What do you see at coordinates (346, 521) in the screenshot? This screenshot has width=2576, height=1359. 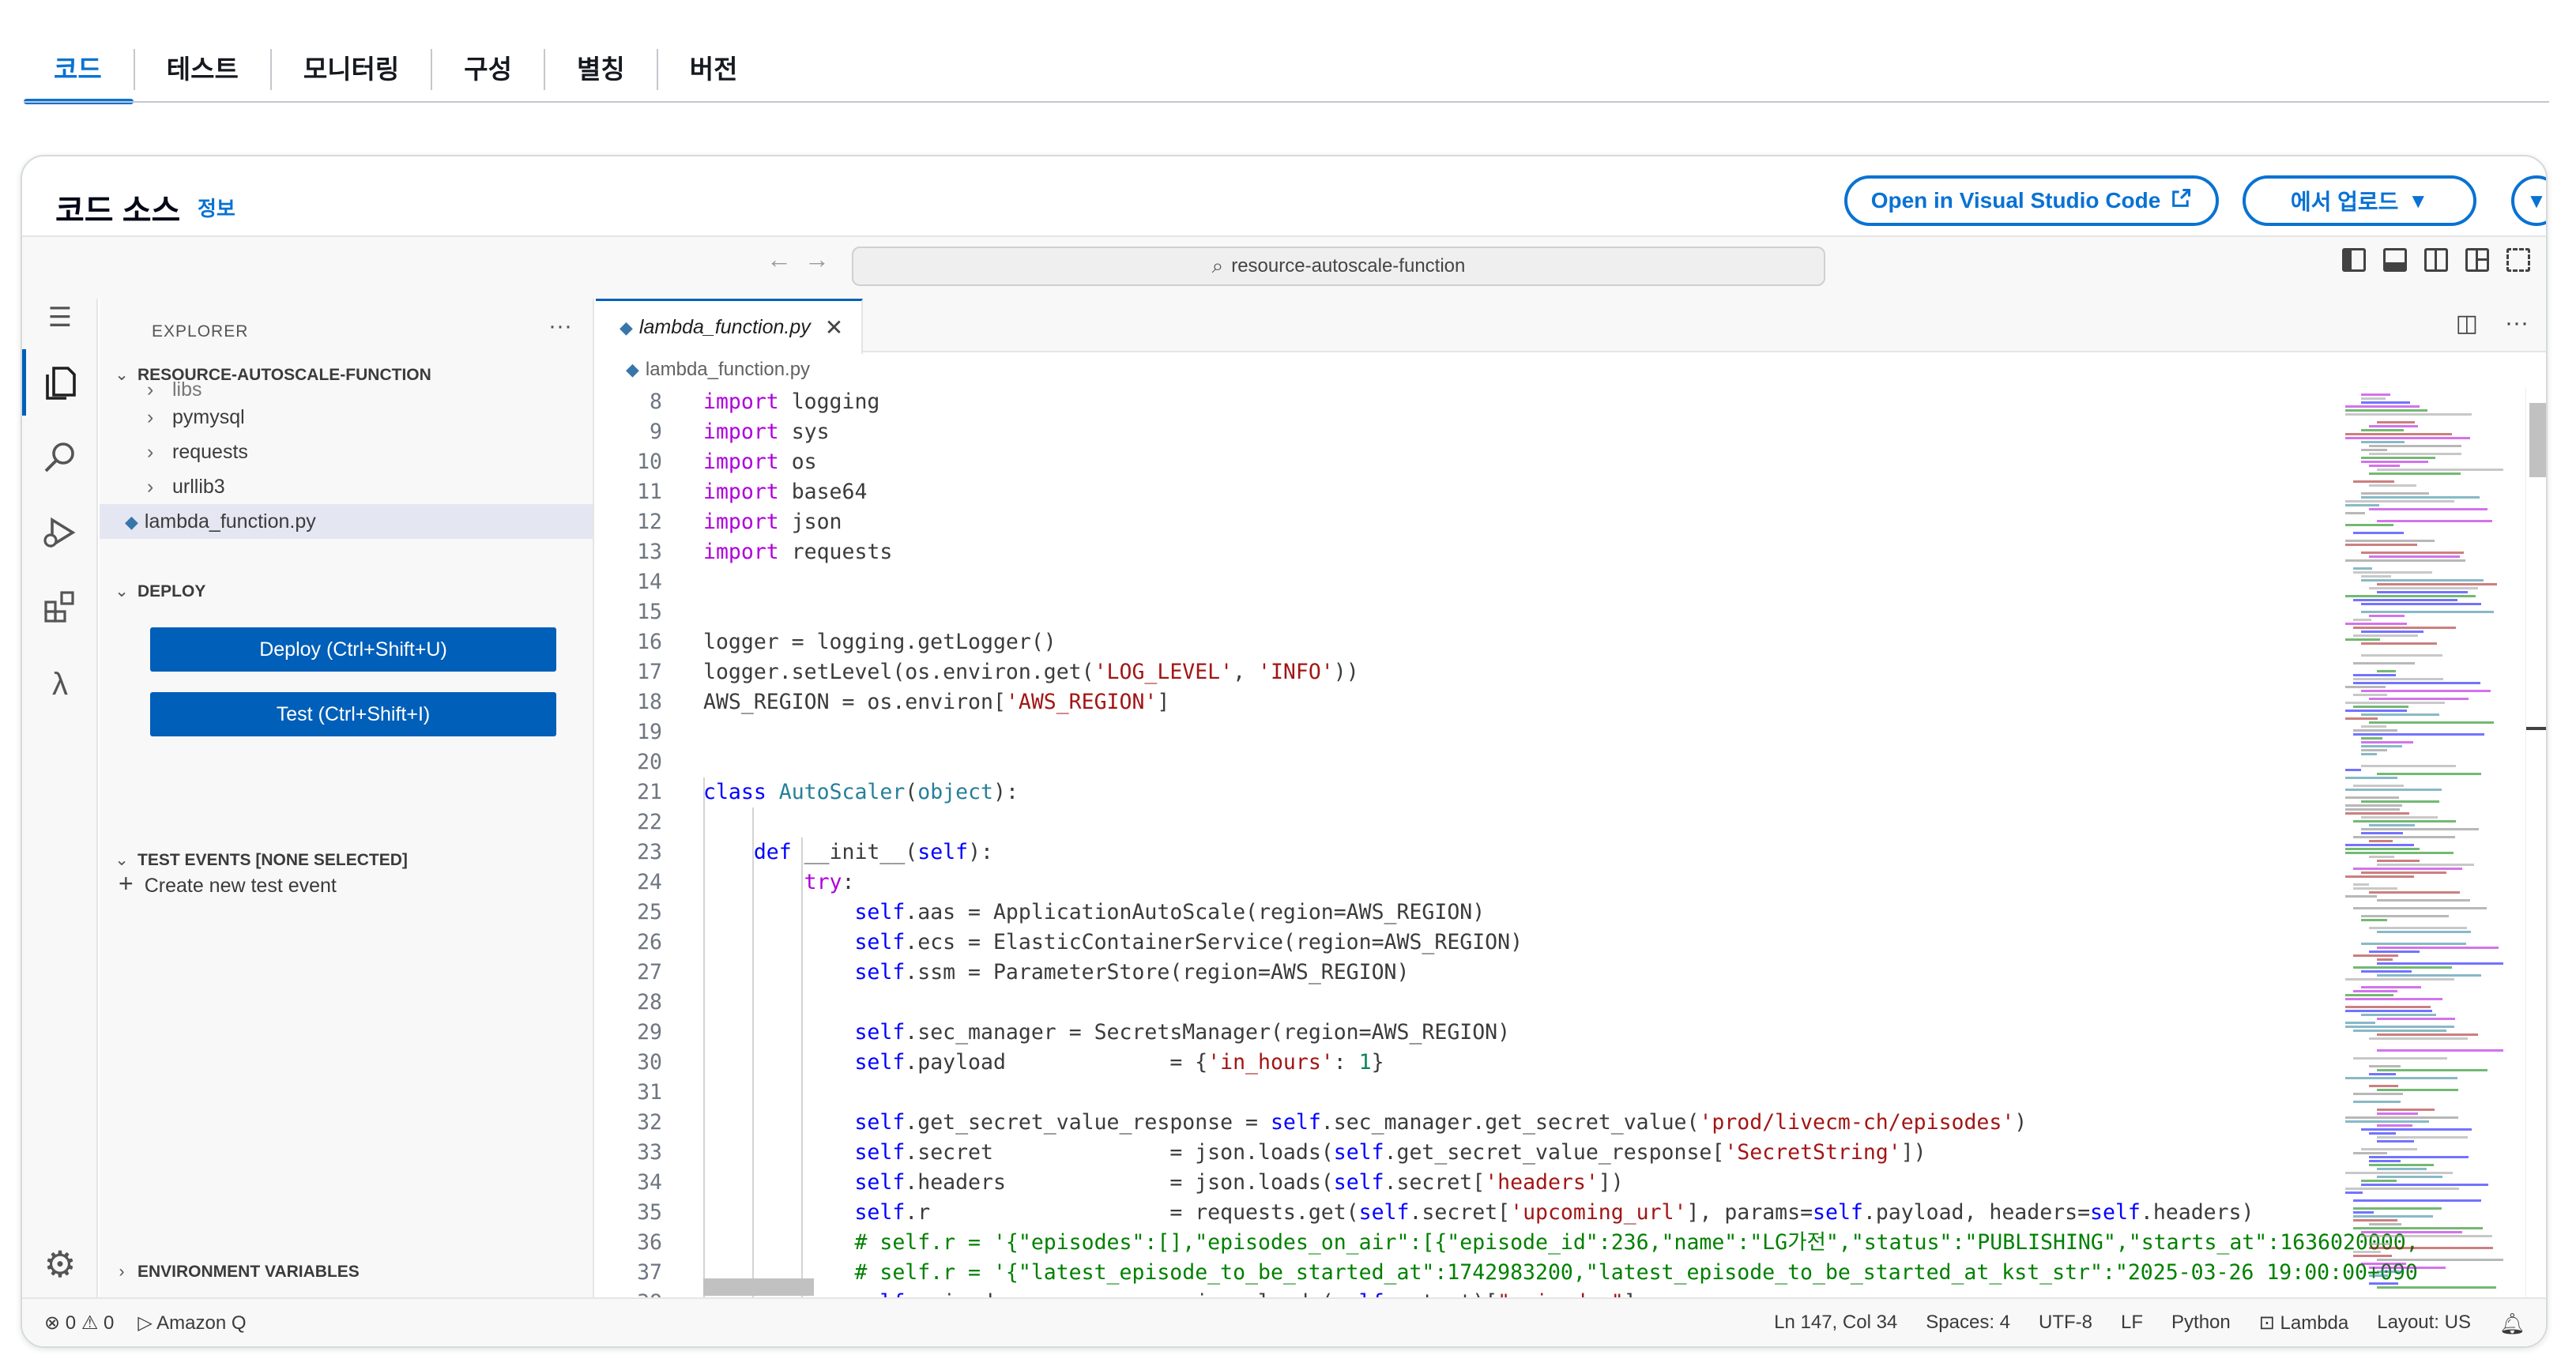 I see `tree-item-lambda-function: ◆ lambda_function.py` at bounding box center [346, 521].